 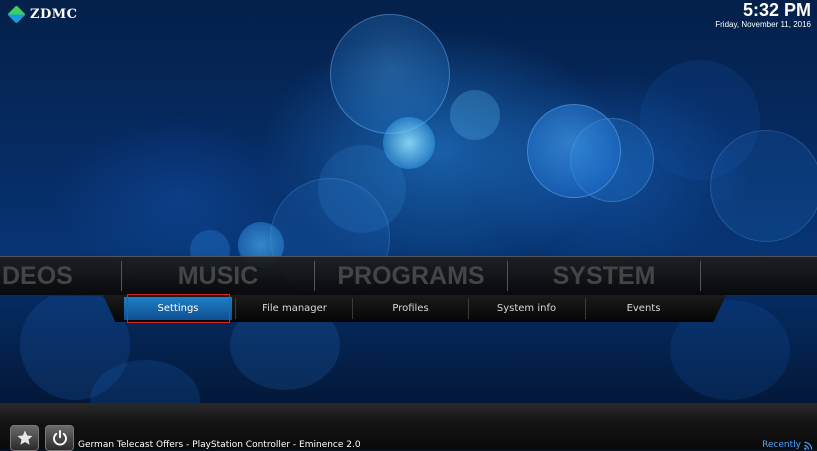 What do you see at coordinates (808, 445) in the screenshot?
I see `rss-icon` at bounding box center [808, 445].